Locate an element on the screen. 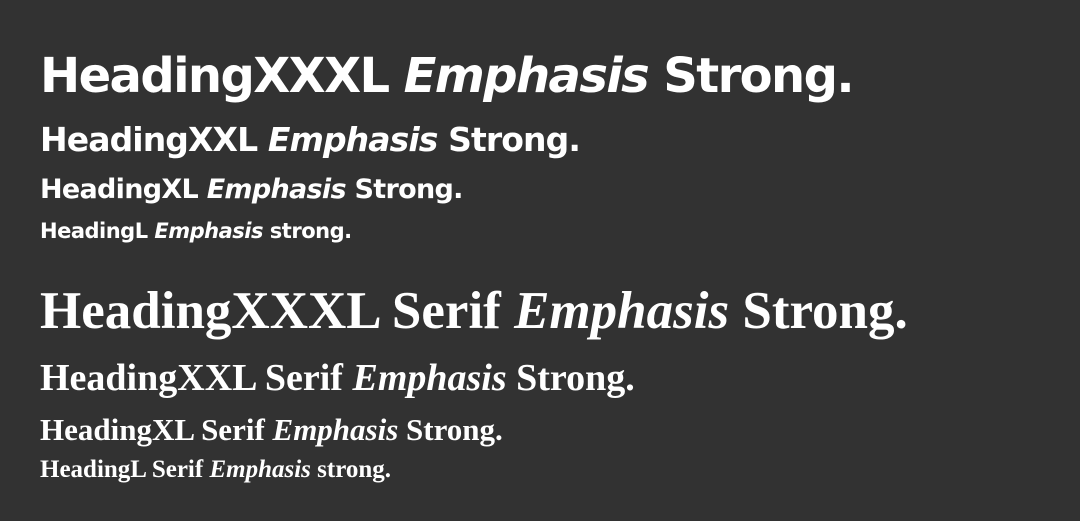 This screenshot has width=1080, height=521. heading-xxl-sans: HeadingXXL Emphasis Strong. is located at coordinates (310, 139).